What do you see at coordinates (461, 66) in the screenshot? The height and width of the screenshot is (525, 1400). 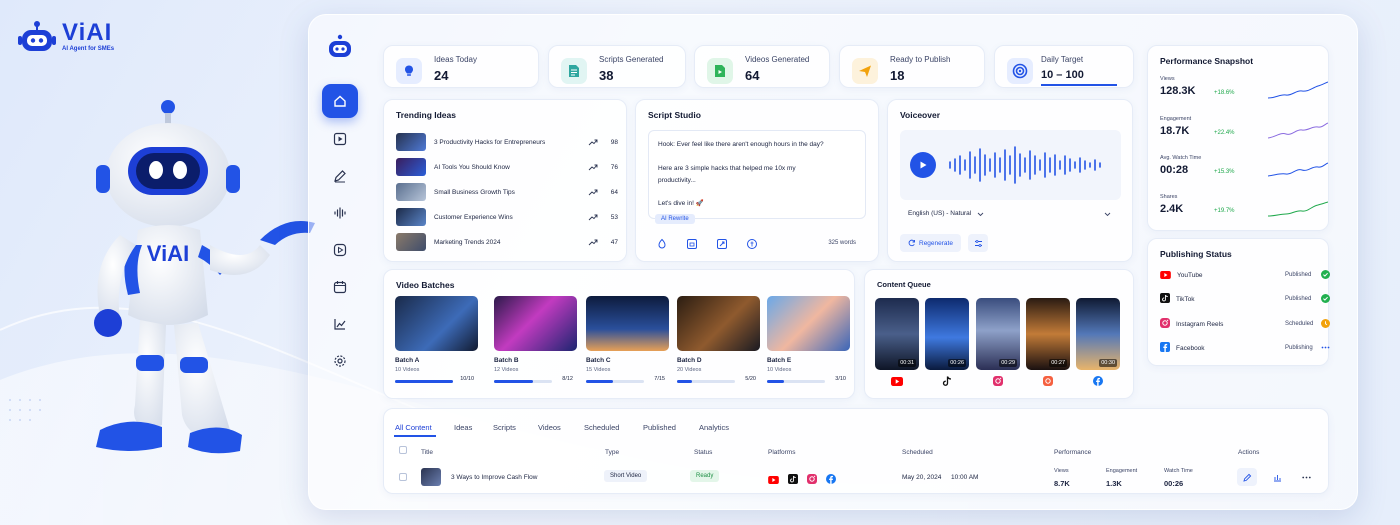 I see `stat-ideas-today: Ideas Today 24` at bounding box center [461, 66].